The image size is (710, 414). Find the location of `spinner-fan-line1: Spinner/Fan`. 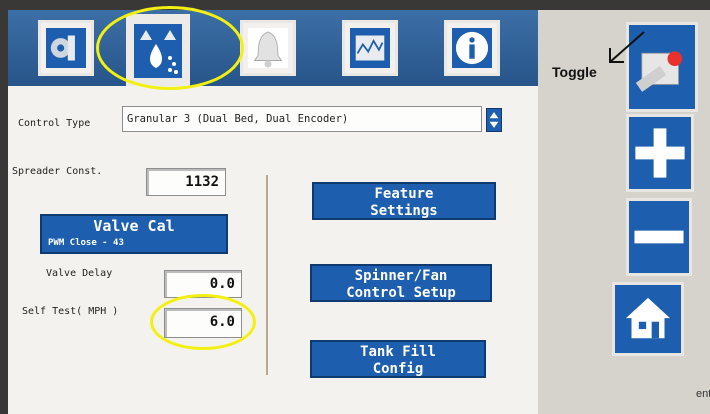

spinner-fan-line1: Spinner/Fan is located at coordinates (401, 276).